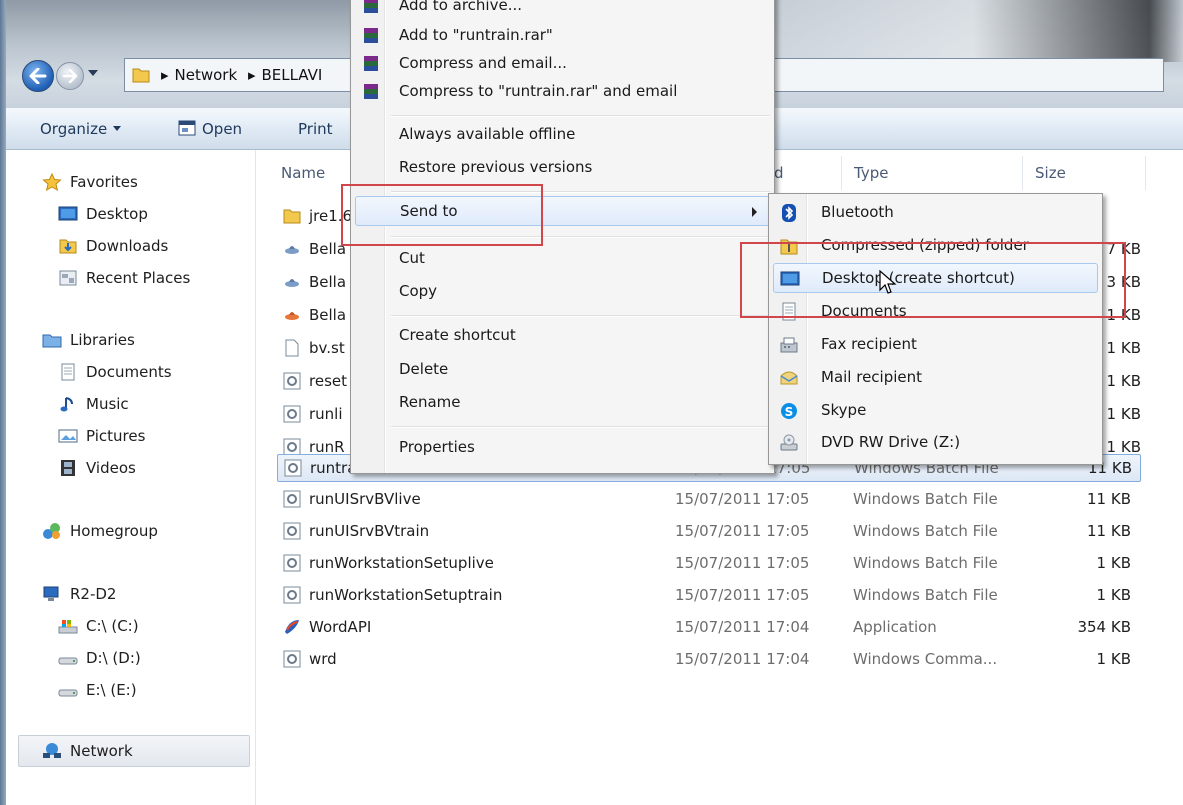  I want to click on nav-pictures-label: Pictures, so click(116, 436).